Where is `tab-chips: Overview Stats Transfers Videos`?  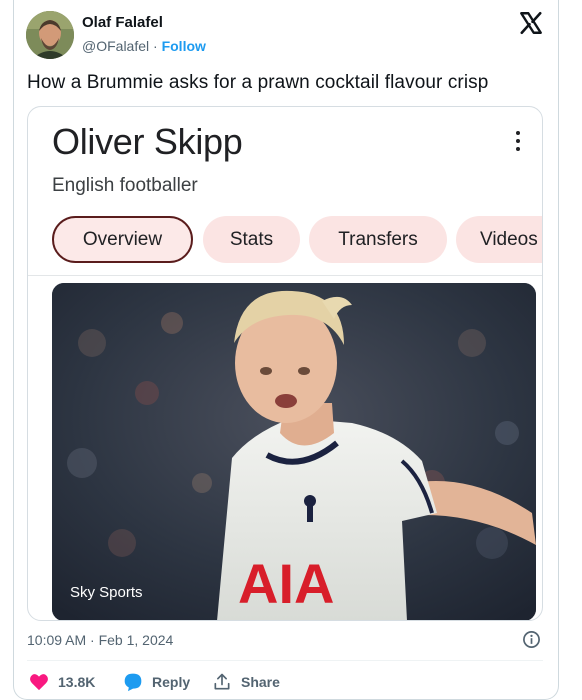
tab-chips: Overview Stats Transfers Videos is located at coordinates (297, 240).